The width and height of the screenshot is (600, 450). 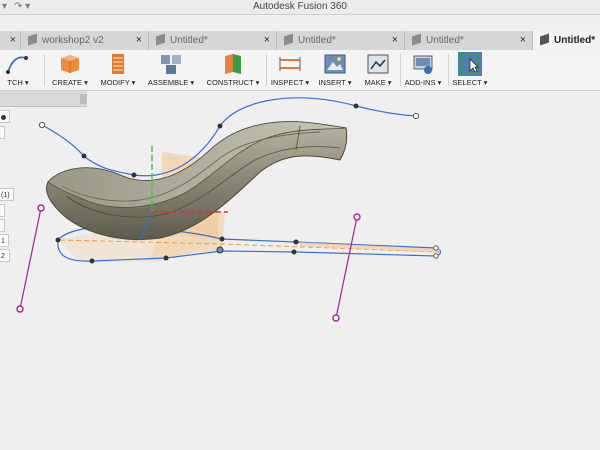 I want to click on spline-point-selected, so click(x=220, y=250).